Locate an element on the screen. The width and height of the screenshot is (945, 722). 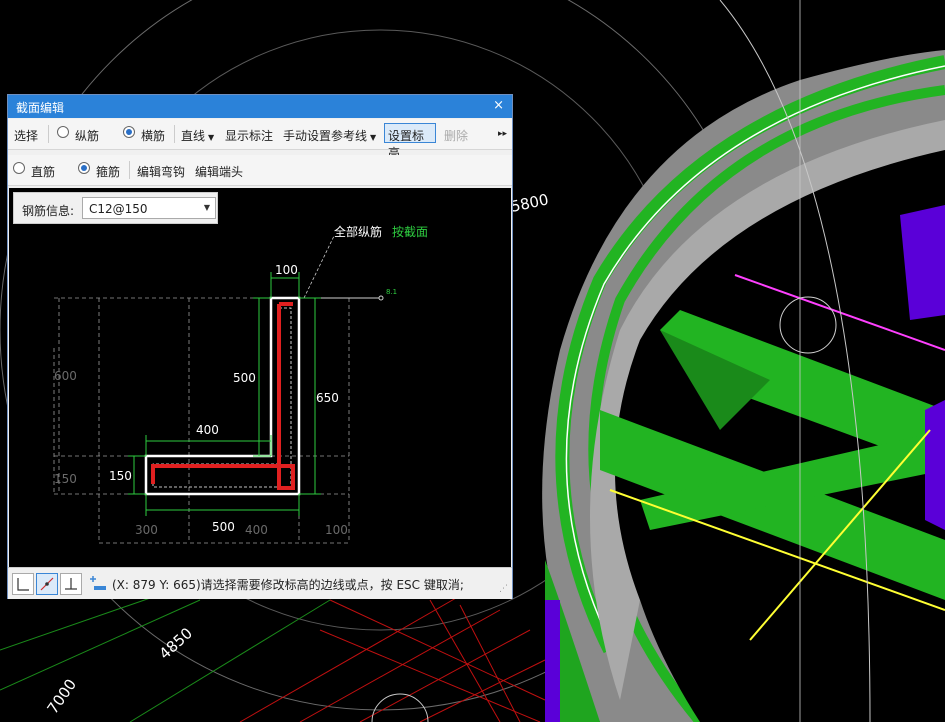
dim-bottom-width: 500 is located at coordinates (223, 527).